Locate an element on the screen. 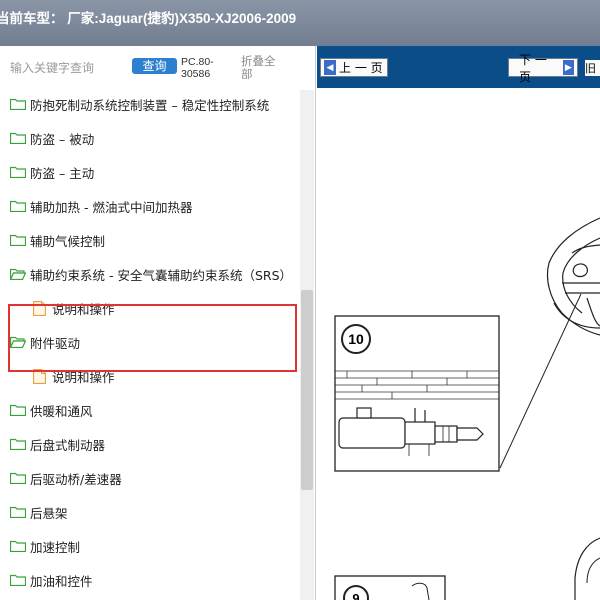  callout-9: 9 is located at coordinates (355, 595).